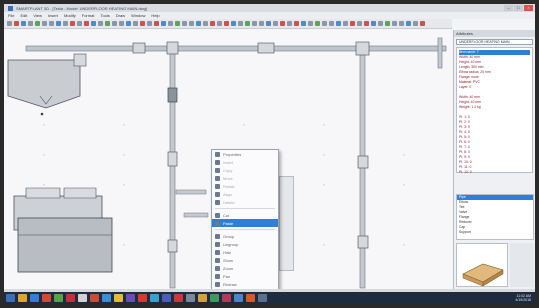  Describe the element at coordinates (104, 15) in the screenshot. I see `menu-tools: Tools` at that location.